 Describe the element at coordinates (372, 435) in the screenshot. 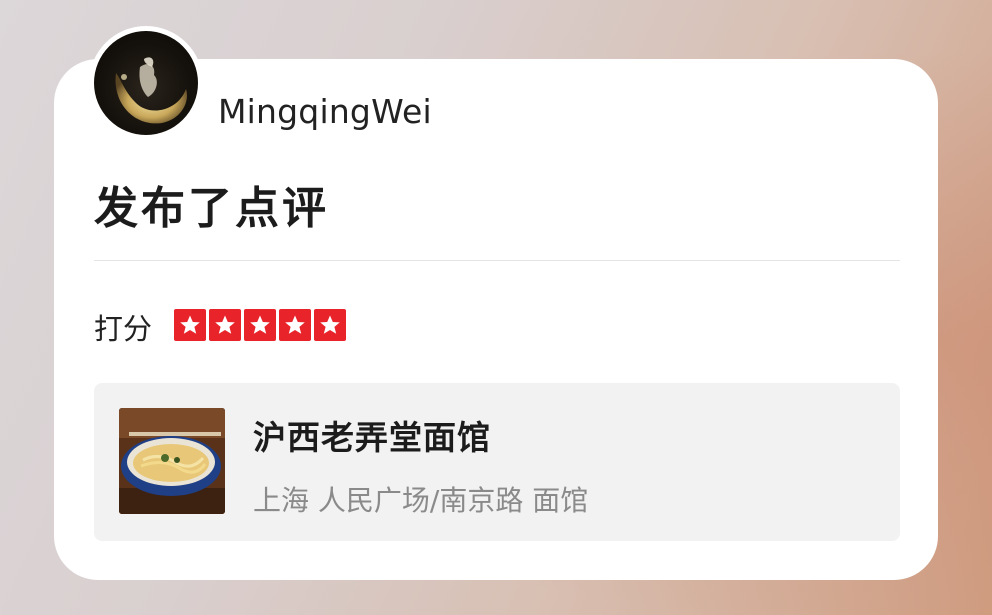

I see `shop-name: 沪西老弄堂面馆` at that location.